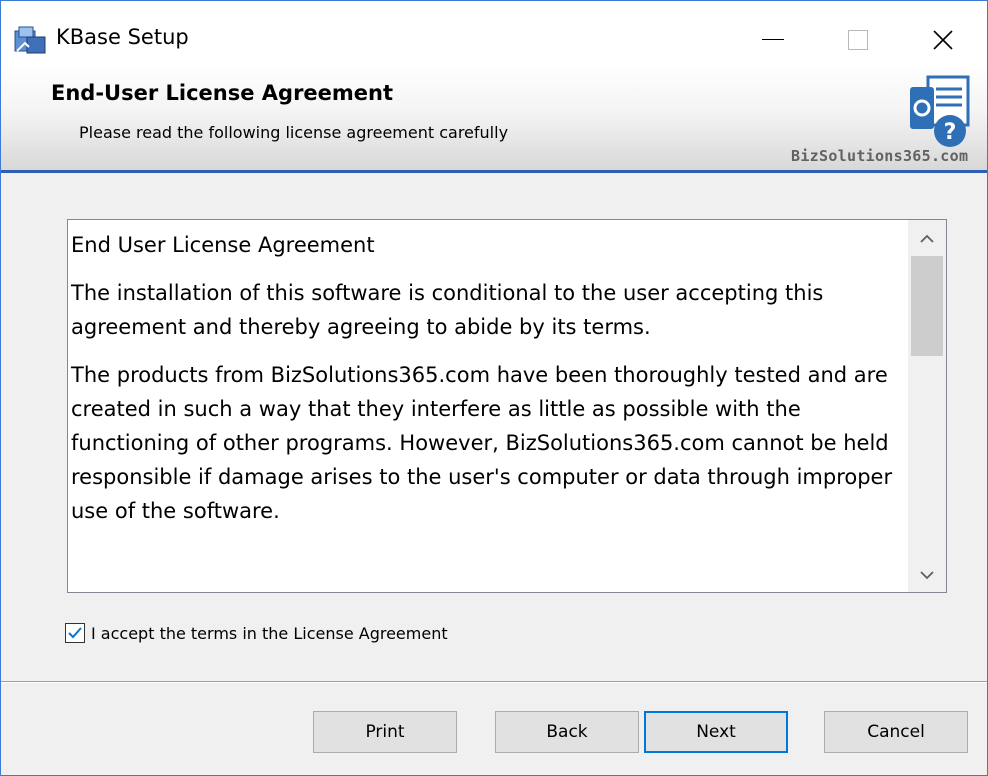 The width and height of the screenshot is (988, 776). Describe the element at coordinates (385, 732) in the screenshot. I see `print-button: Print` at that location.